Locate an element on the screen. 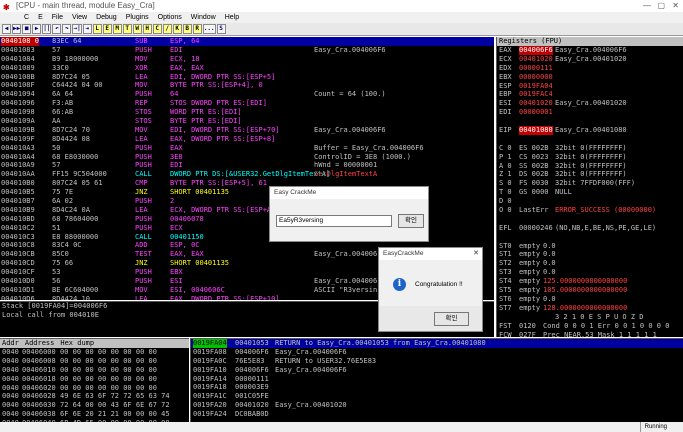  menu-item: Help is located at coordinates (232, 17).